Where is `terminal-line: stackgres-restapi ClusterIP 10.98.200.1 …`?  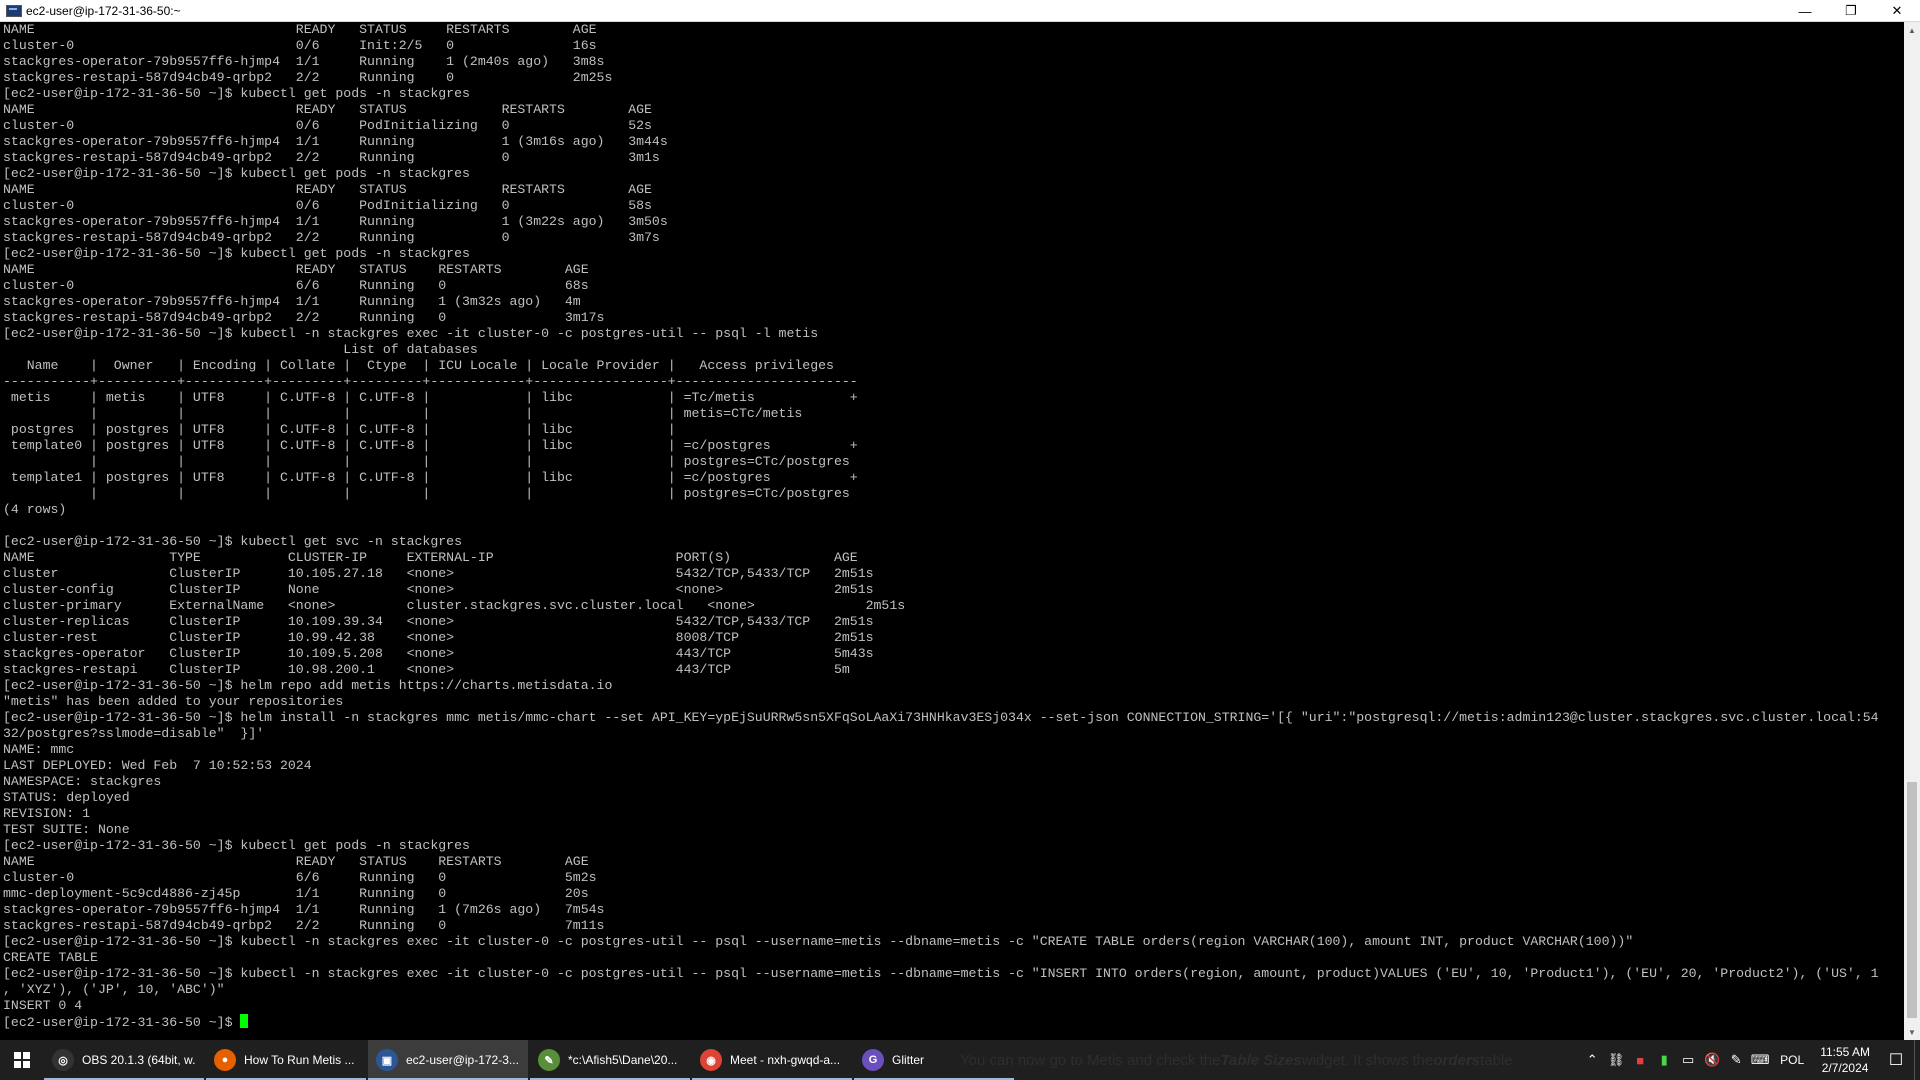 terminal-line: stackgres-restapi ClusterIP 10.98.200.1 … is located at coordinates (426, 669).